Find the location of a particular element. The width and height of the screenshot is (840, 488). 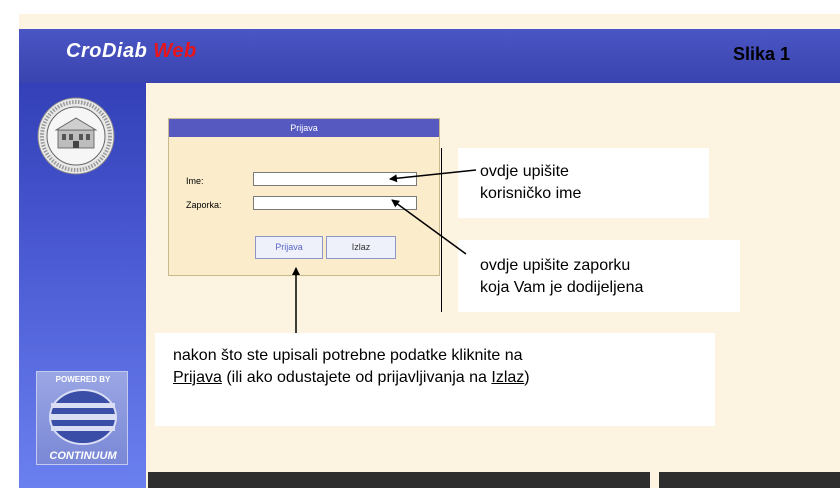

arrow-to-password is located at coordinates (429, 227).